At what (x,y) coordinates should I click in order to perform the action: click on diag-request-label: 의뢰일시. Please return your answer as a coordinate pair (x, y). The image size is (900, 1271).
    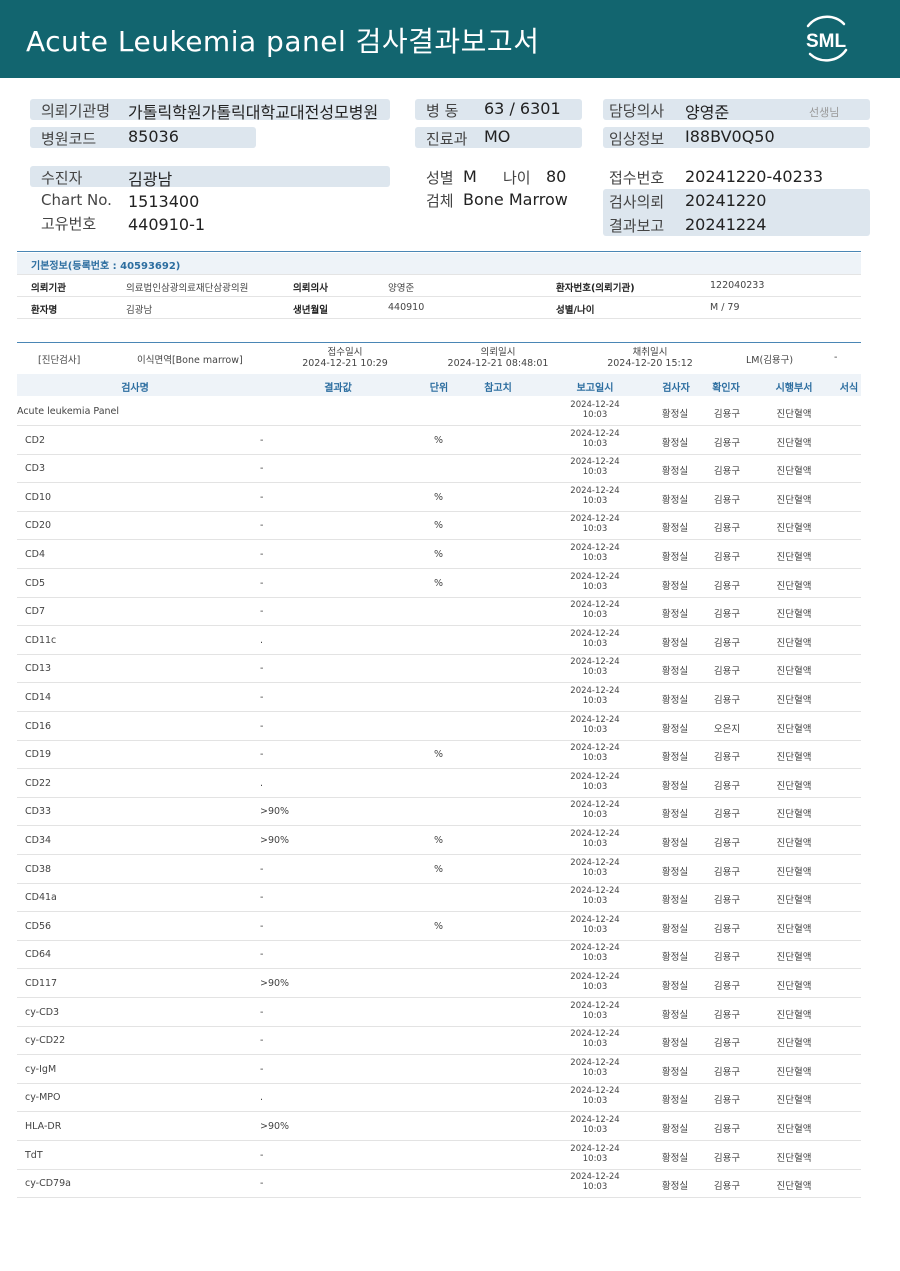
    Looking at the image, I should click on (498, 352).